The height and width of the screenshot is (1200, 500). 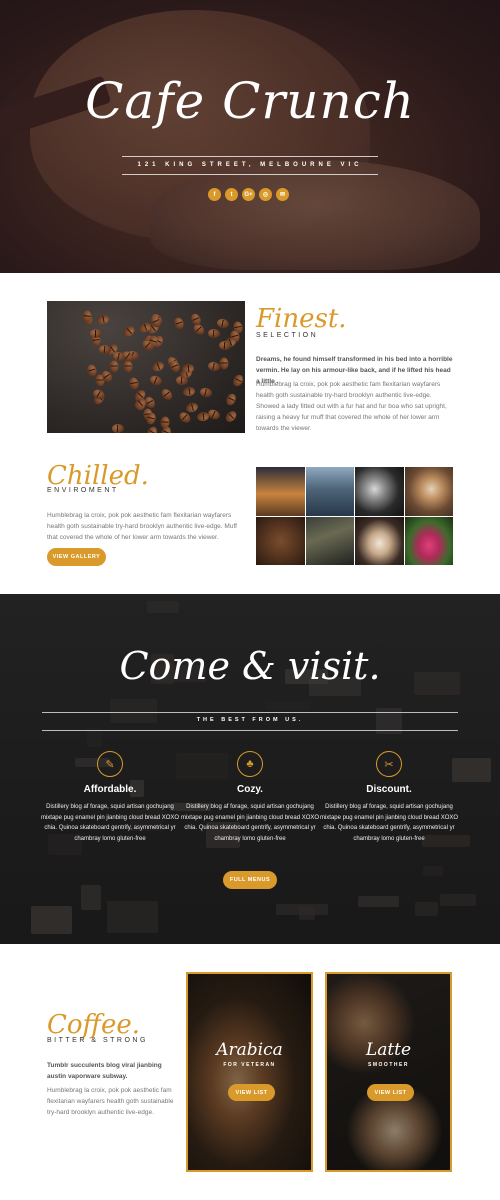 I want to click on finest-title: Finest., so click(x=301, y=319).